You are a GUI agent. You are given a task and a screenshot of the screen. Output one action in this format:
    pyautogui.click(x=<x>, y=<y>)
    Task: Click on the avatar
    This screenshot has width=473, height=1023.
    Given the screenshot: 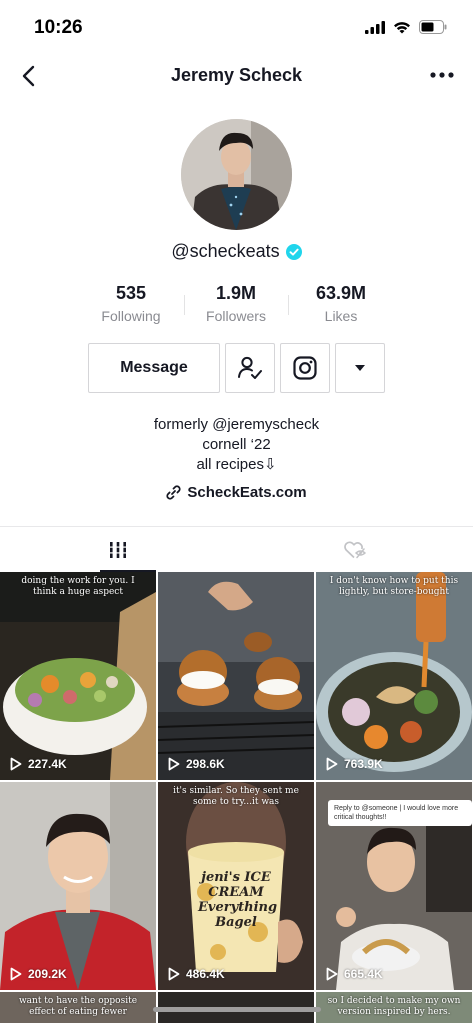 What is the action you would take?
    pyautogui.click(x=236, y=174)
    